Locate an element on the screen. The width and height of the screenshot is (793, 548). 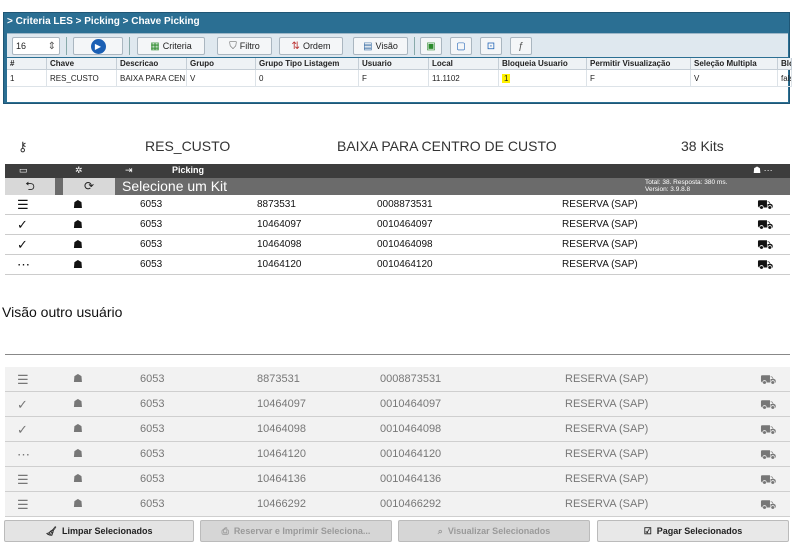
grid-cell: 0 is located at coordinates (307, 78).